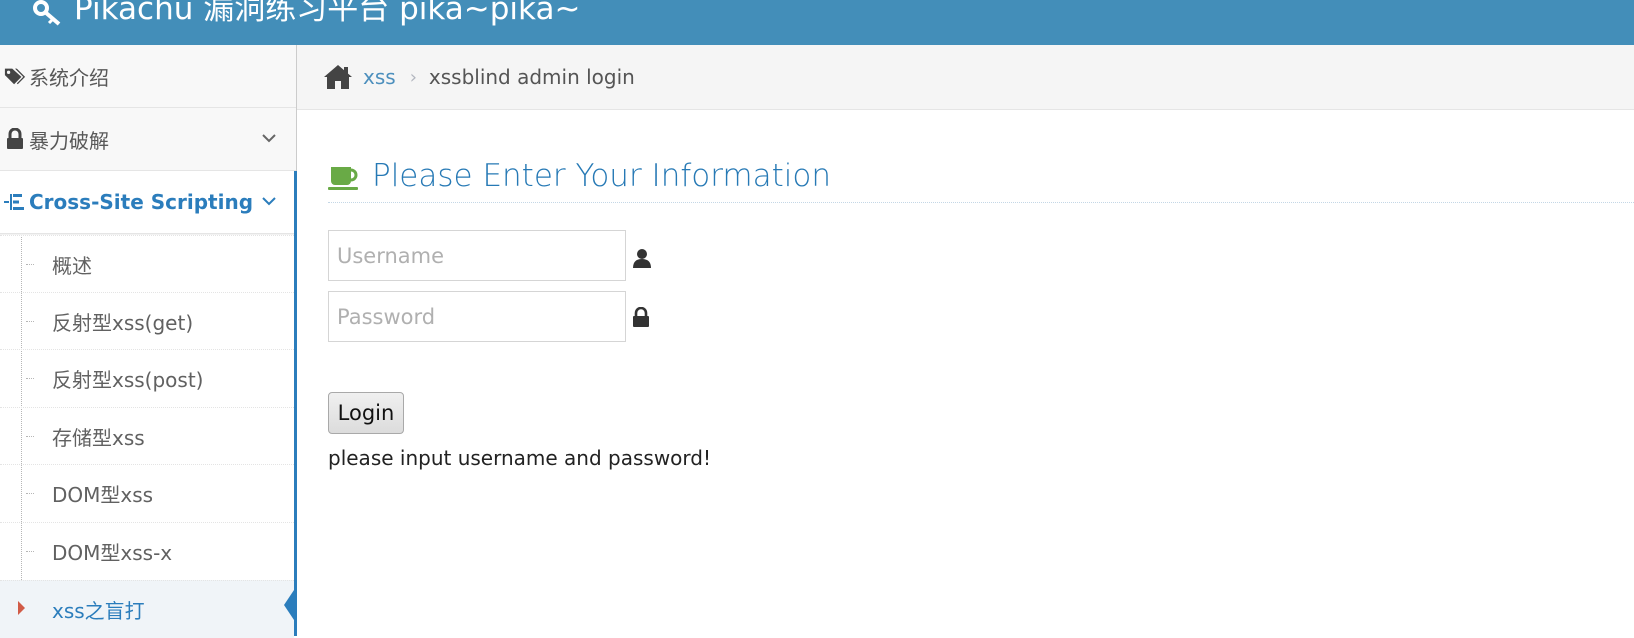  Describe the element at coordinates (601, 176) in the screenshot. I see `page-title: Please Enter Your Information` at that location.